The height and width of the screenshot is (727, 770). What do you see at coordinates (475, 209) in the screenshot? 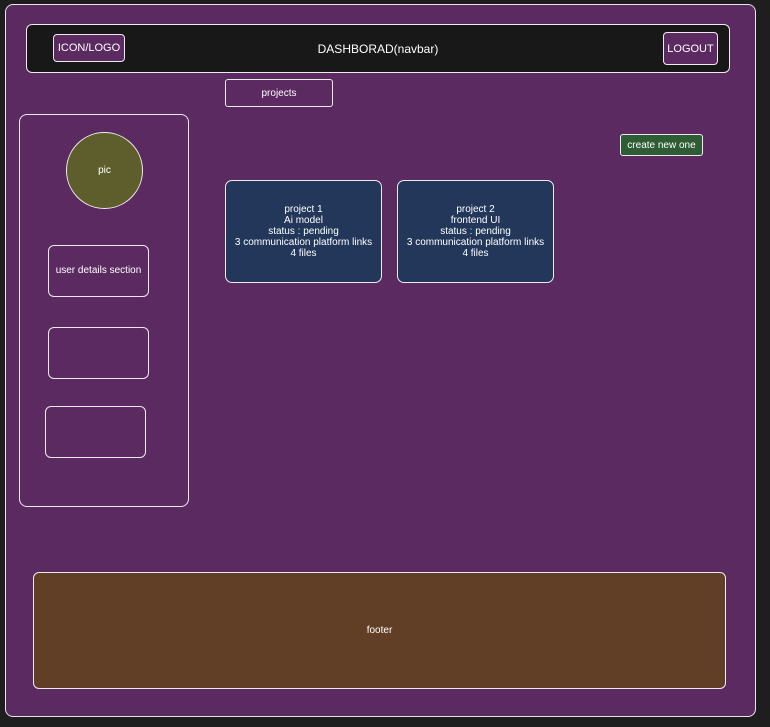
I see `project-name: project 2` at bounding box center [475, 209].